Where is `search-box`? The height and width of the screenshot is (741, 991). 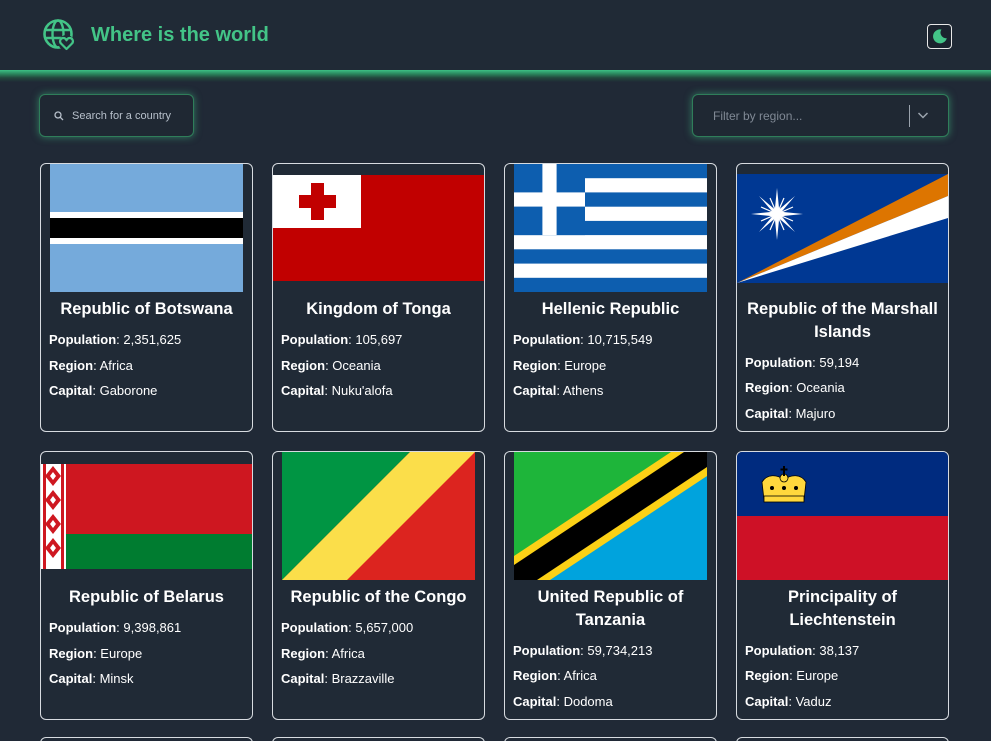 search-box is located at coordinates (116, 115).